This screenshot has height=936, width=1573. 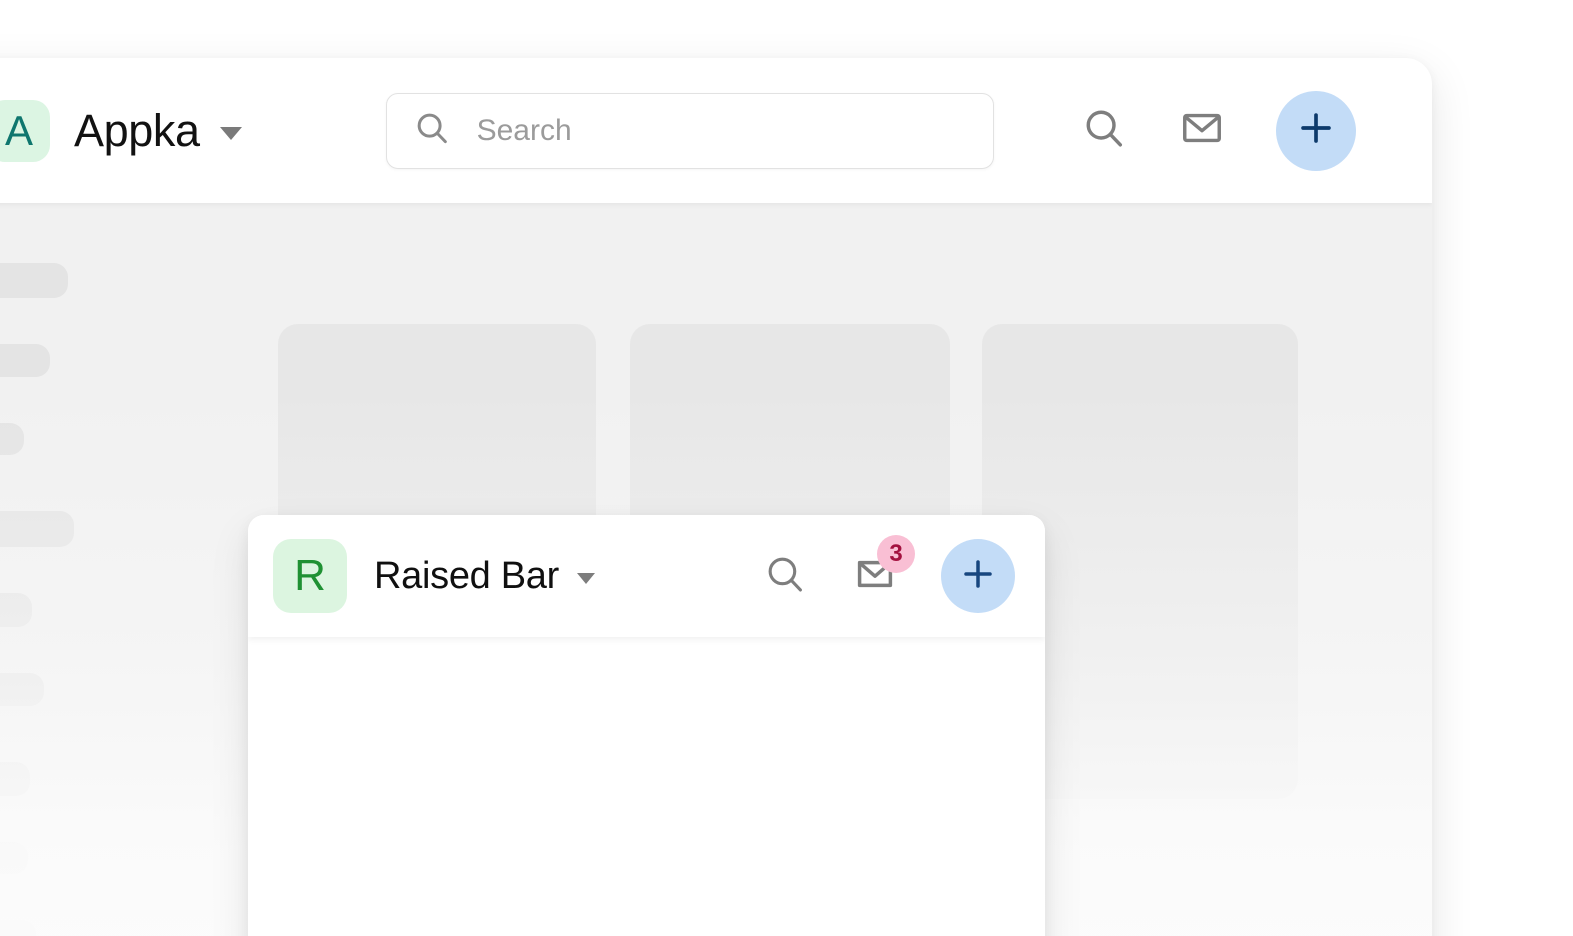 I want to click on mail-button, so click(x=1202, y=131).